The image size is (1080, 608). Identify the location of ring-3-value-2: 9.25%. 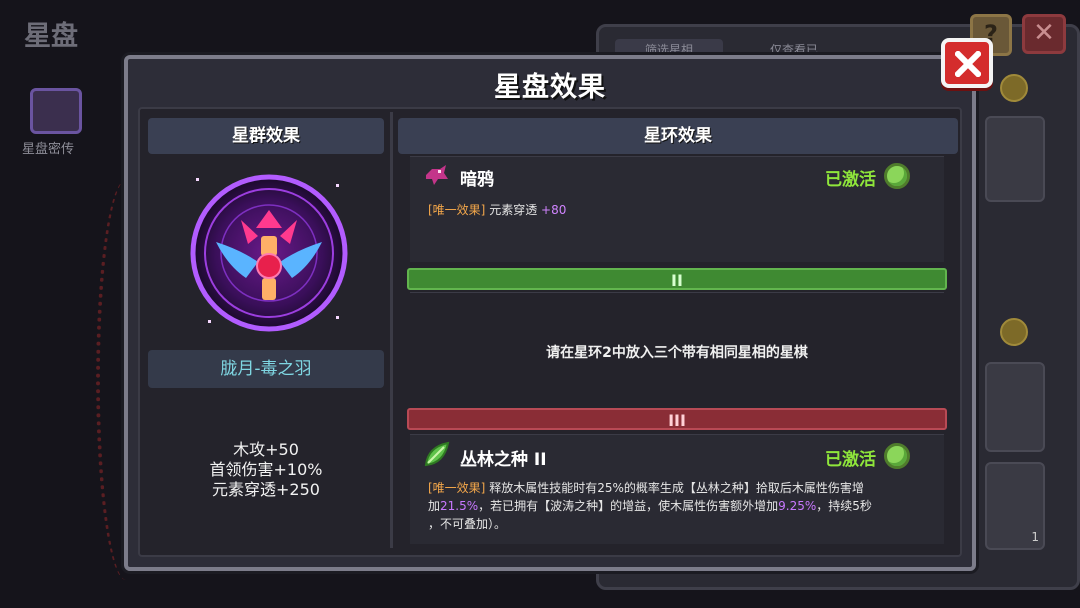
(797, 506).